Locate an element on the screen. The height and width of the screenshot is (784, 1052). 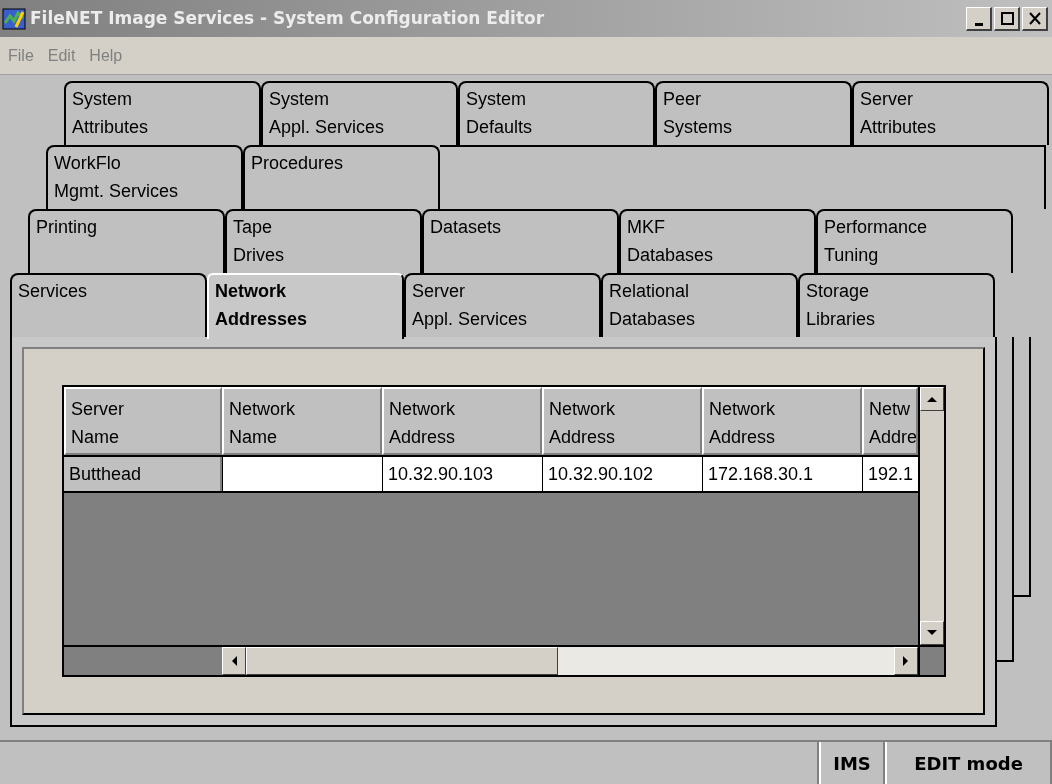
maximize-icon is located at coordinates (1007, 18).